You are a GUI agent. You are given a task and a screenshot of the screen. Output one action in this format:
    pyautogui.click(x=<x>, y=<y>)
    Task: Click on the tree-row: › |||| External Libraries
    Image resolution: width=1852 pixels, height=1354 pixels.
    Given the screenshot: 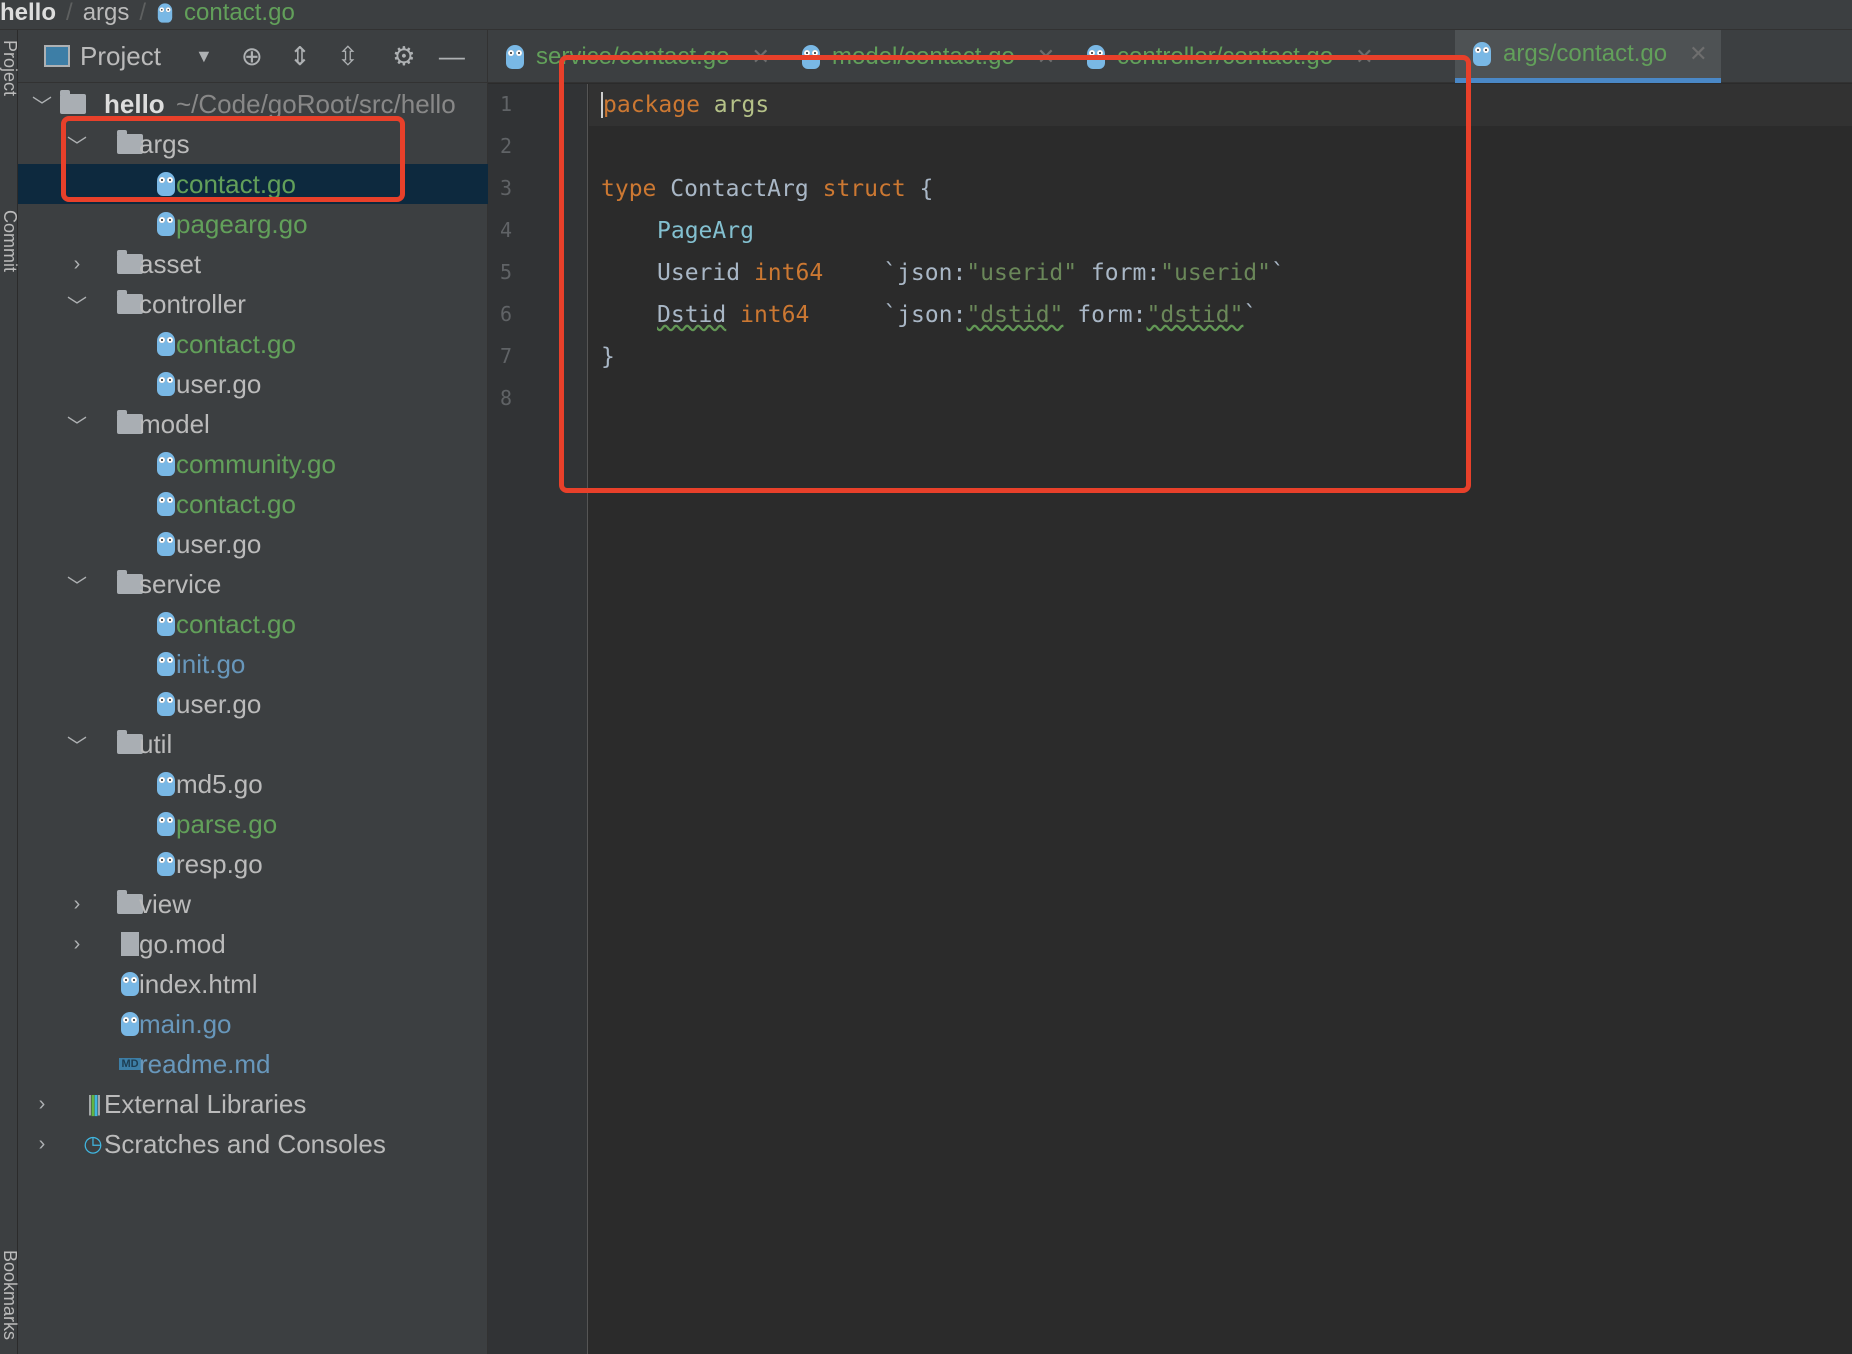 What is the action you would take?
    pyautogui.click(x=253, y=1104)
    